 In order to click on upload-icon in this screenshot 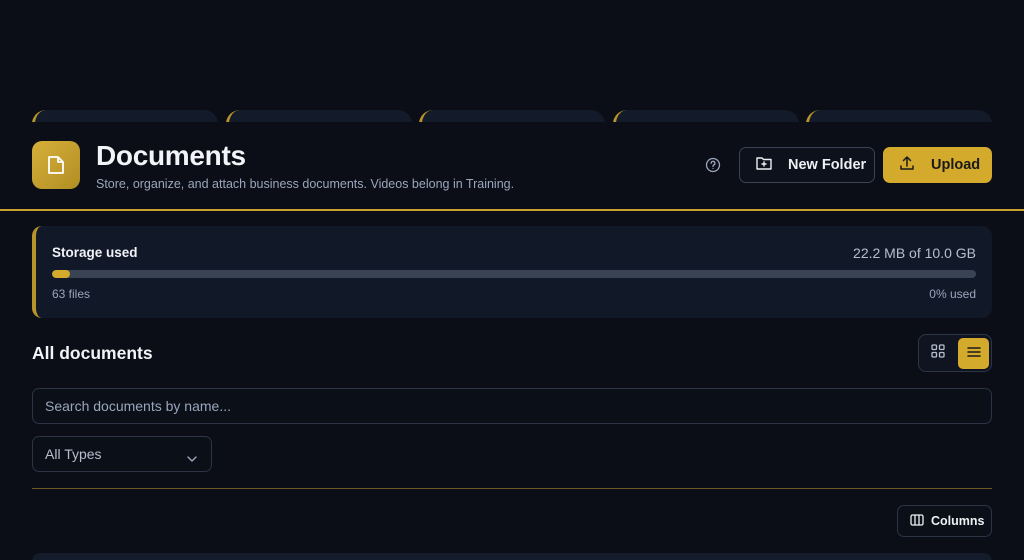, I will do `click(907, 165)`.